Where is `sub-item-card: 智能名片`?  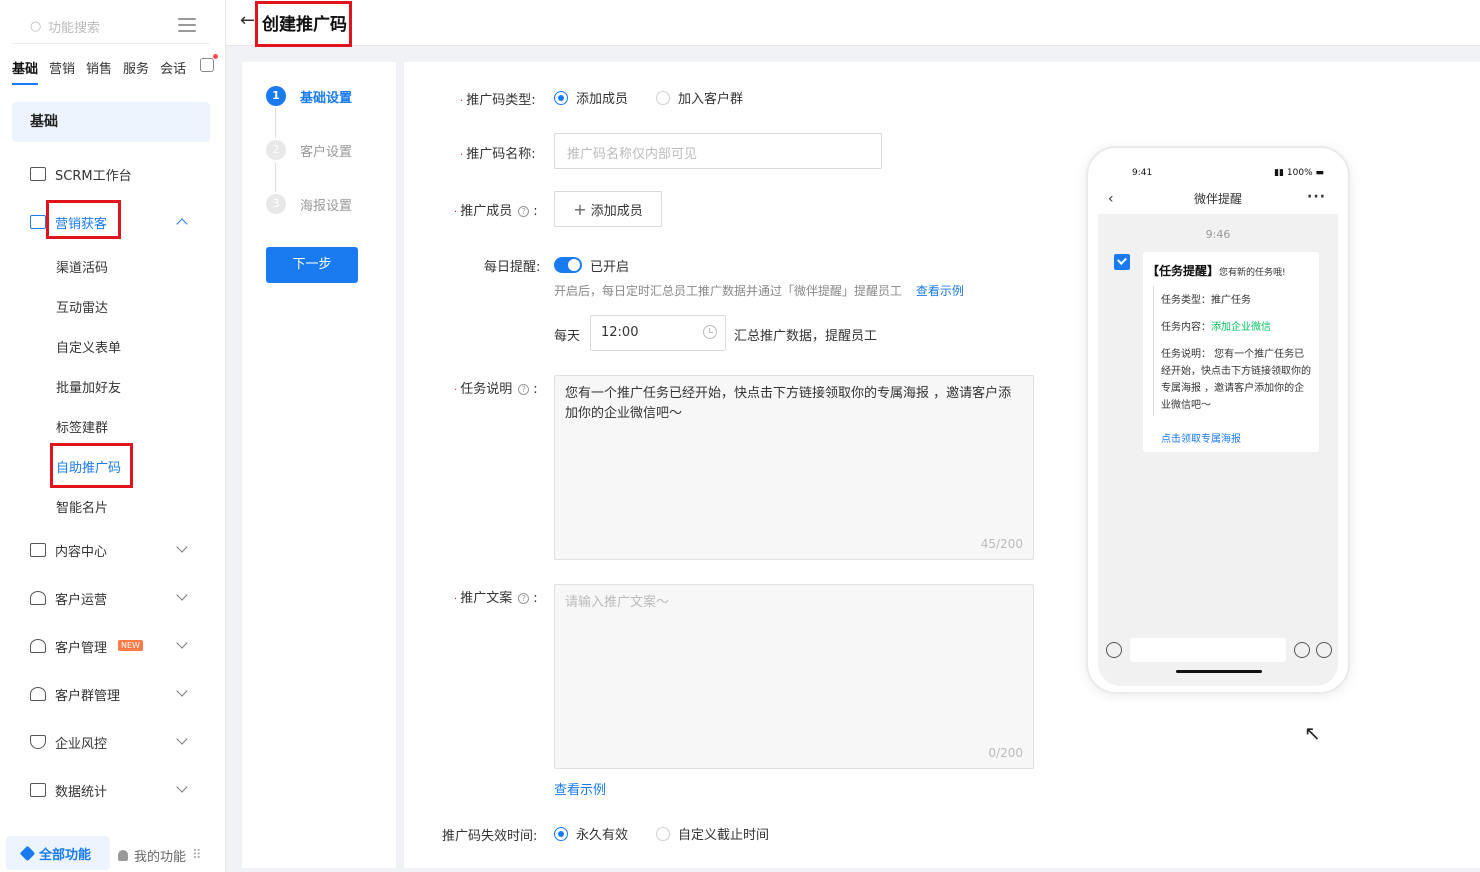 sub-item-card: 智能名片 is located at coordinates (82, 506).